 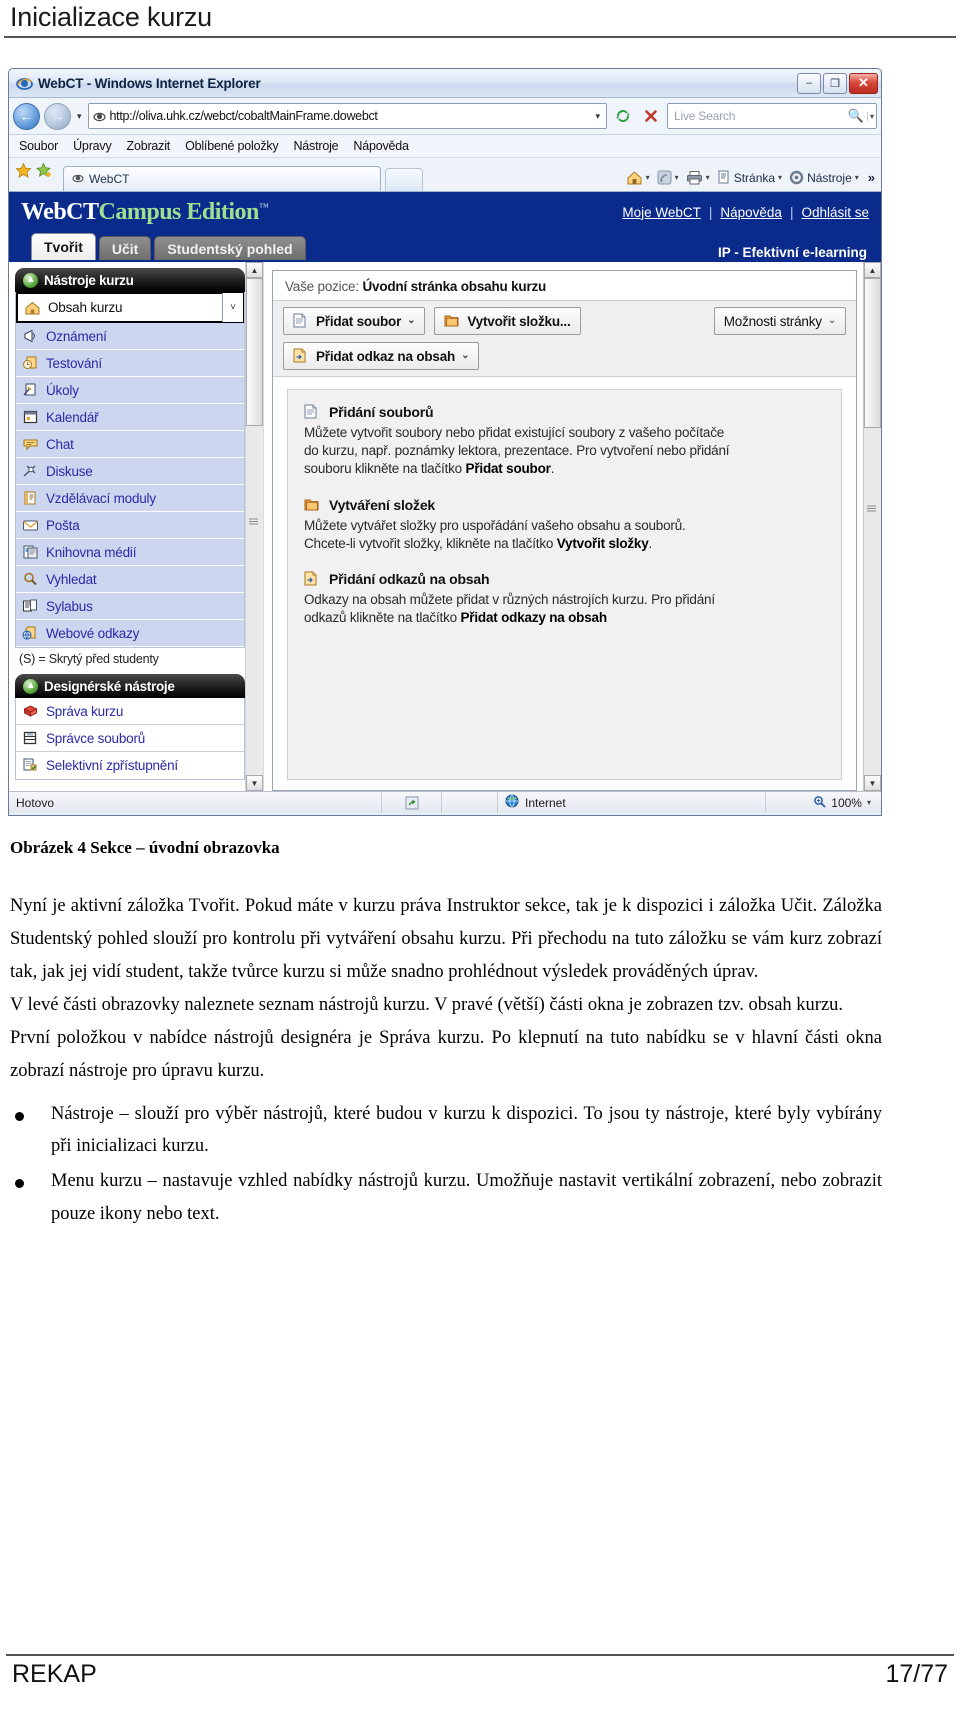 I want to click on menu-item-oblibene-polozky: Oblíbené položky, so click(x=232, y=146).